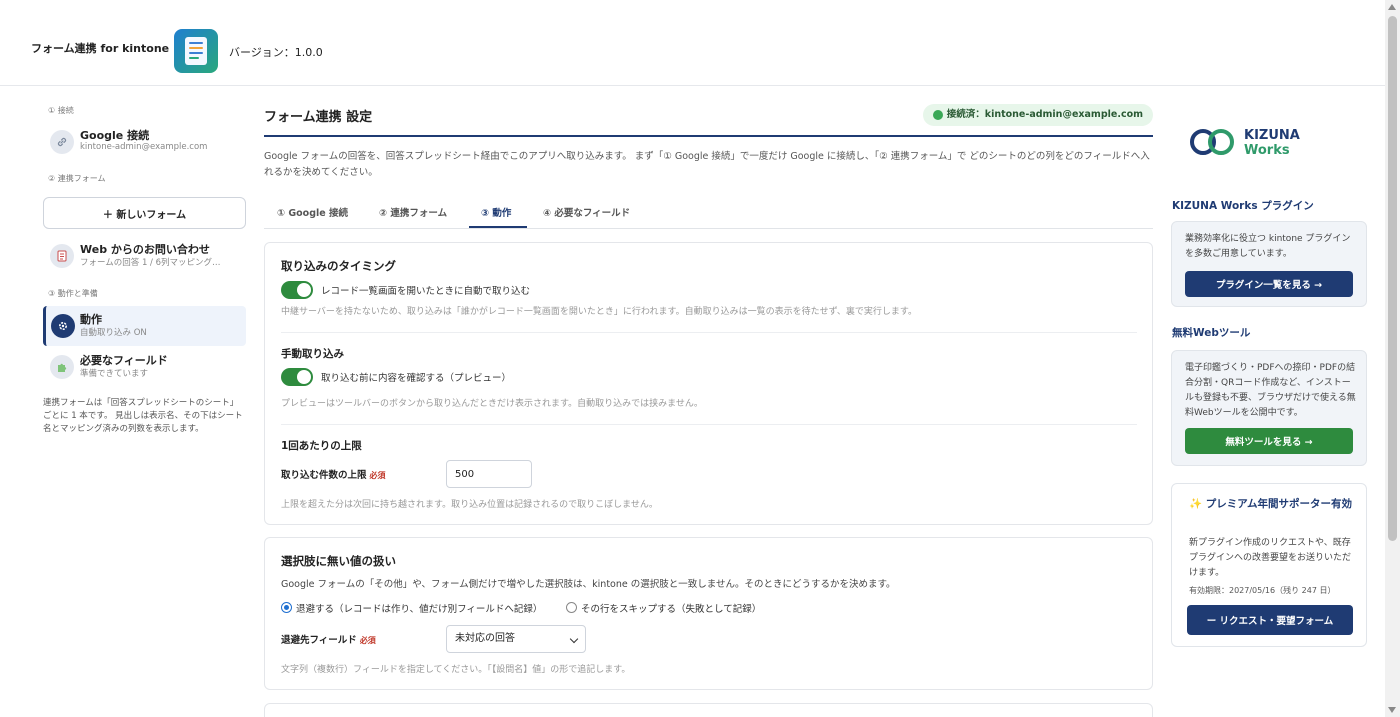  What do you see at coordinates (1270, 558) in the screenshot?
I see `premium-description: 新プラグイン作成のリクエストや、既存プラグインへの改善要望をお送りいただけます。` at bounding box center [1270, 558].